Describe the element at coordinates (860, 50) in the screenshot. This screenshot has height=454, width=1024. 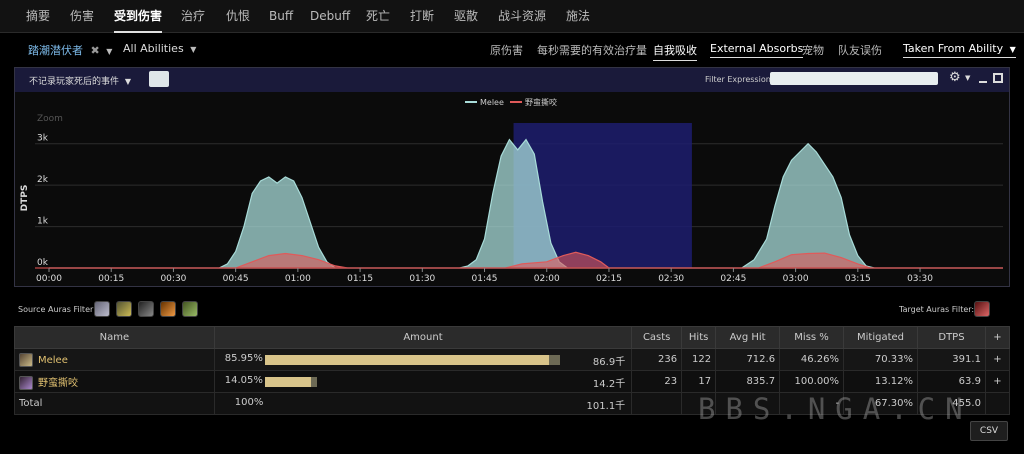
I see `option-friendly-fire: 队友误伤` at that location.